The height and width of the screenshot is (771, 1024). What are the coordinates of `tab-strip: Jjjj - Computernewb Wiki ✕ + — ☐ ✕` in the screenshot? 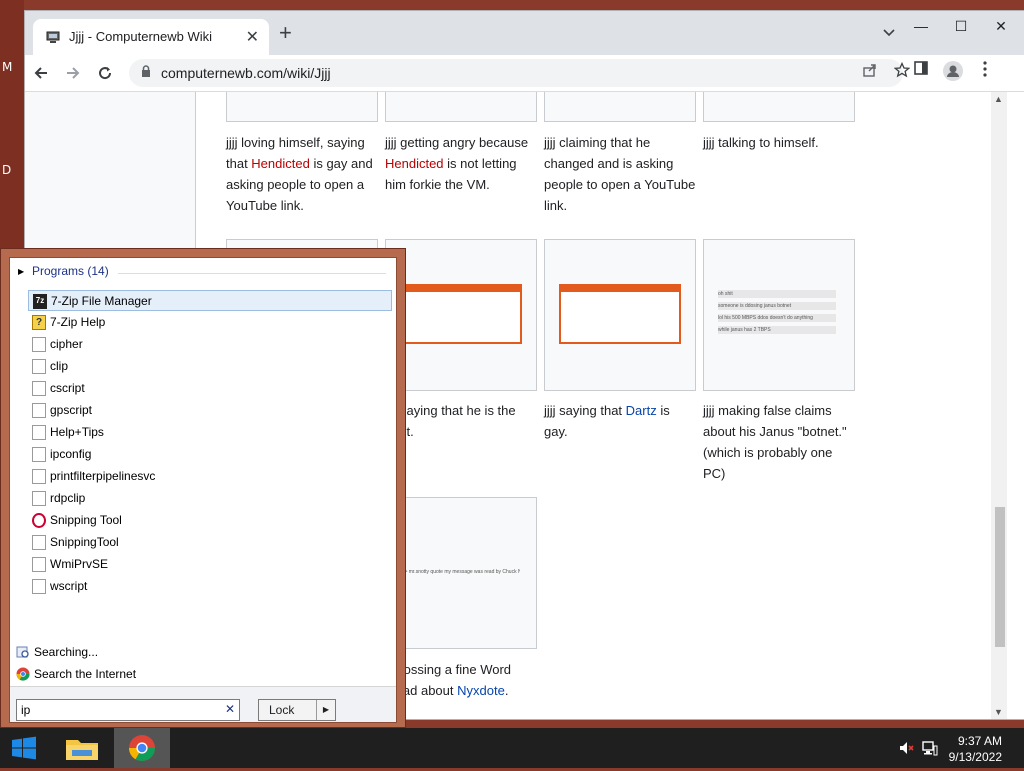 It's located at (524, 33).